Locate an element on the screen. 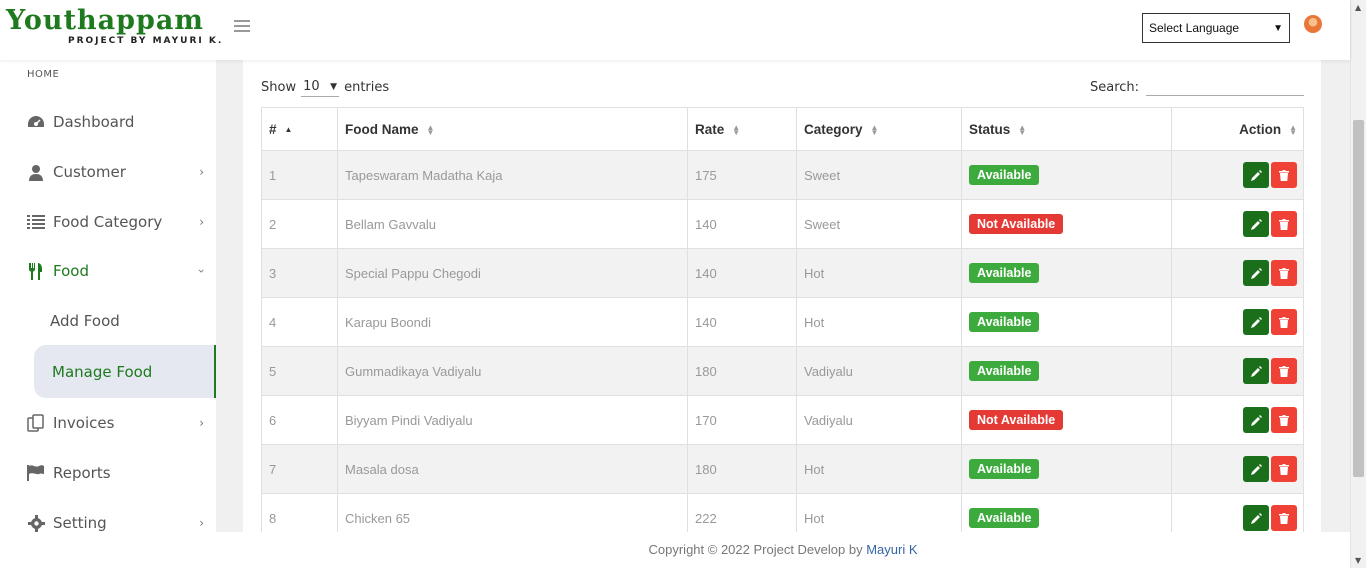 This screenshot has width=1366, height=568. footer-copyright: Copyright © 2022 Project Develop by is located at coordinates (757, 549).